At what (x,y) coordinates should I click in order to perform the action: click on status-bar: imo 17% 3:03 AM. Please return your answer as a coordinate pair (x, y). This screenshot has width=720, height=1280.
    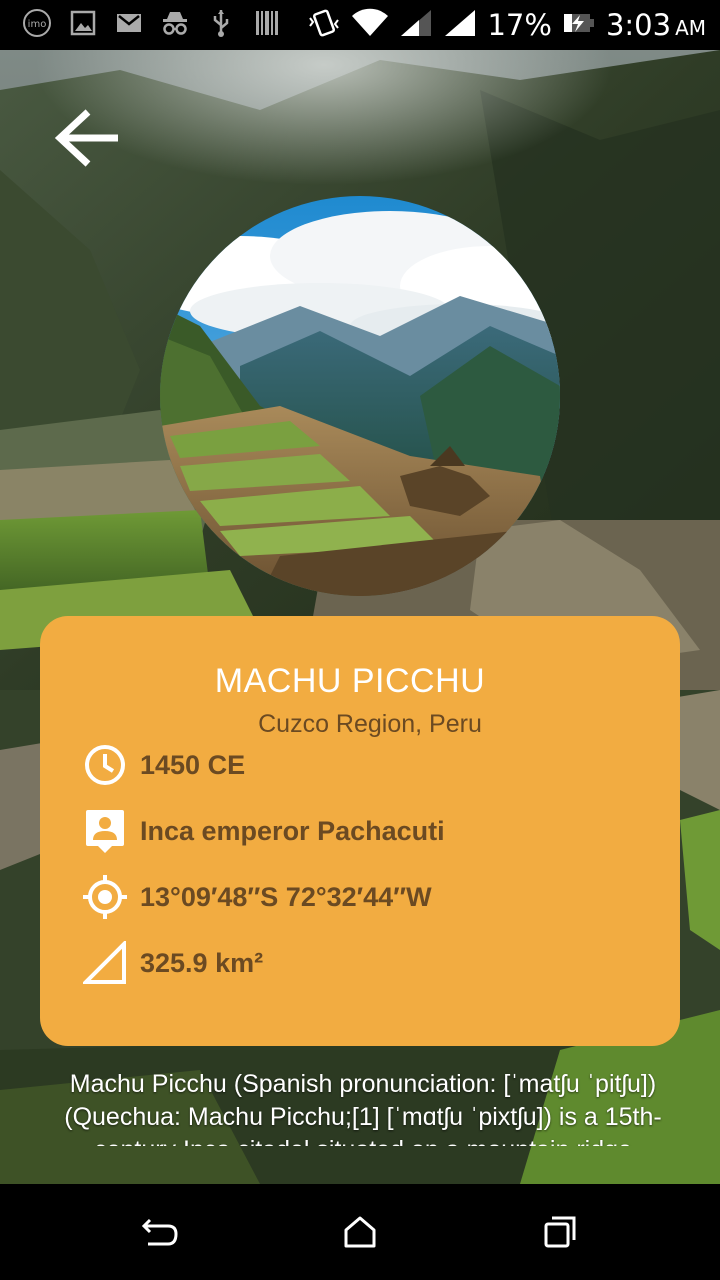
    Looking at the image, I should click on (360, 25).